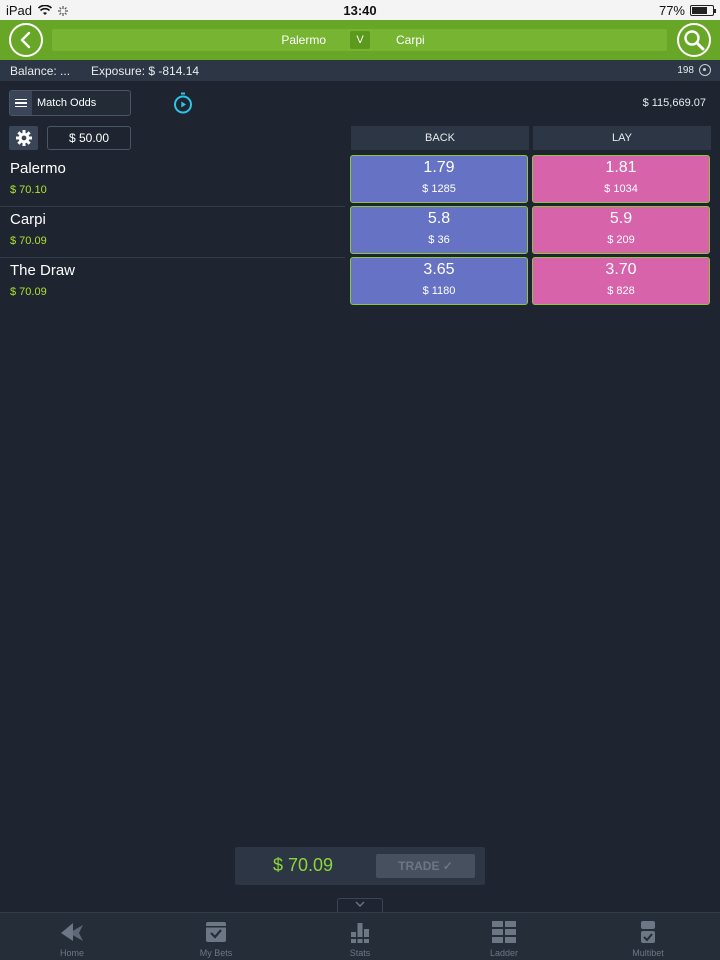 The image size is (720, 960). I want to click on stake-field: $ 50.00, so click(89, 138).